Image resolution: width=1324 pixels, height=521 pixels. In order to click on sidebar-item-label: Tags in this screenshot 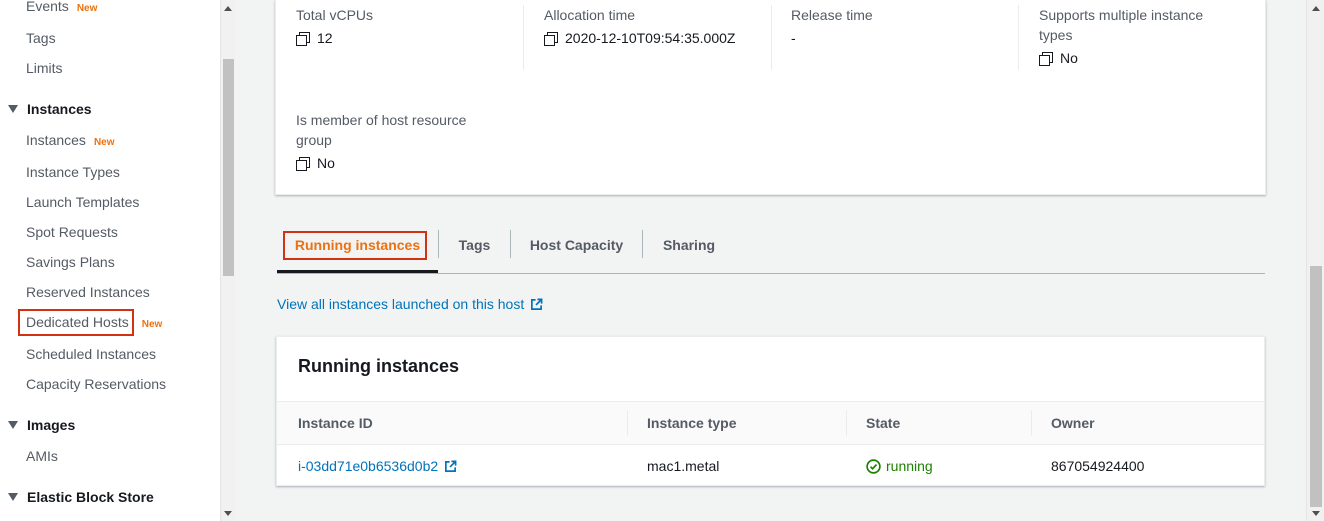, I will do `click(41, 38)`.